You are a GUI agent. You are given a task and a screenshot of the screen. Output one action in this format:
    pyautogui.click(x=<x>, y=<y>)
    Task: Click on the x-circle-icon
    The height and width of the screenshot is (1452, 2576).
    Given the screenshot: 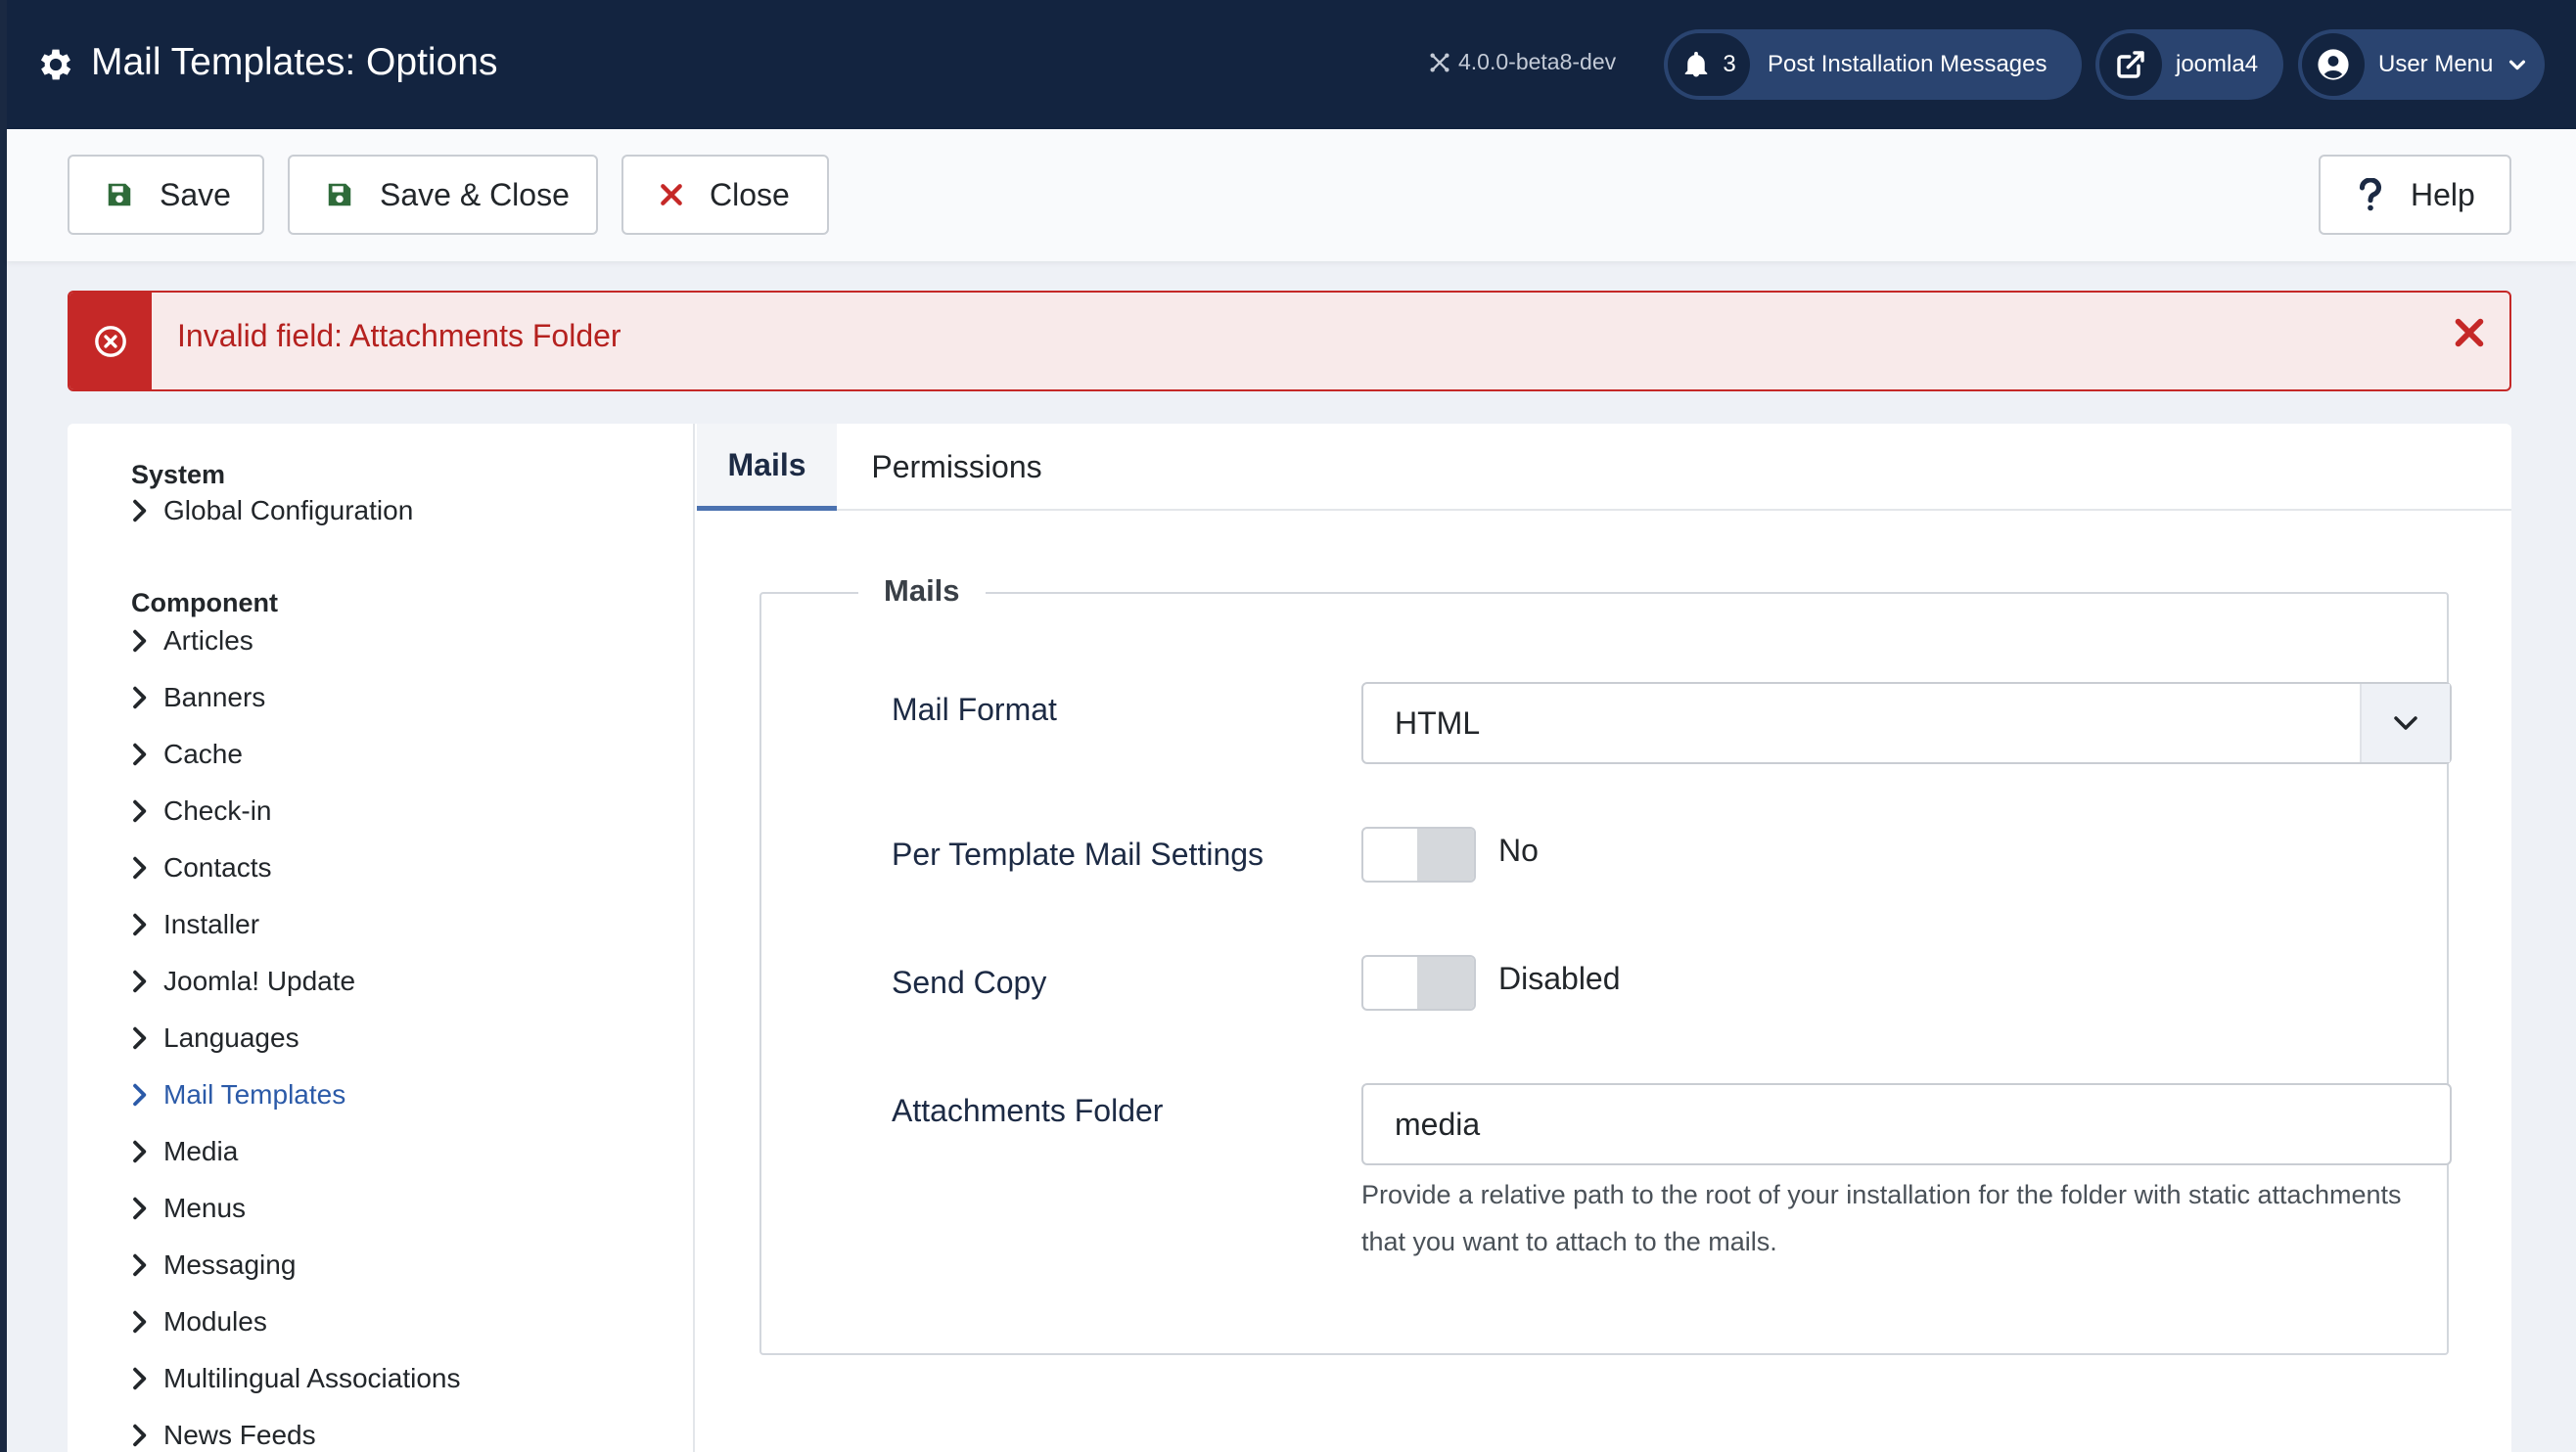 What is the action you would take?
    pyautogui.click(x=110, y=341)
    